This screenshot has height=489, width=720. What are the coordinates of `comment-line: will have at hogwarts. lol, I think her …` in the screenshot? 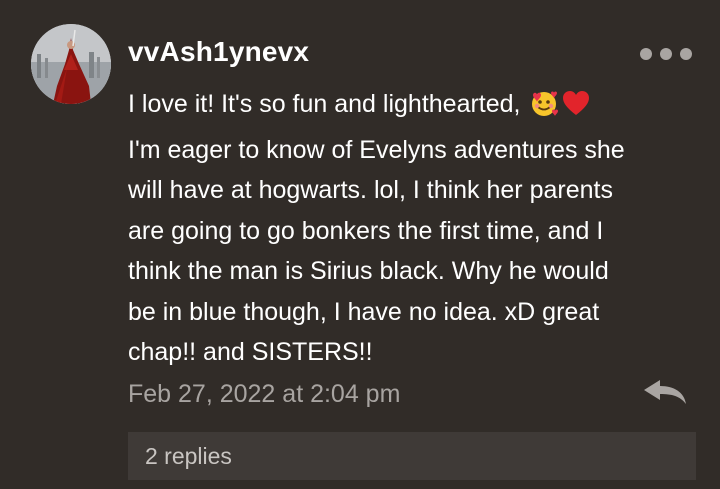 It's located at (370, 190).